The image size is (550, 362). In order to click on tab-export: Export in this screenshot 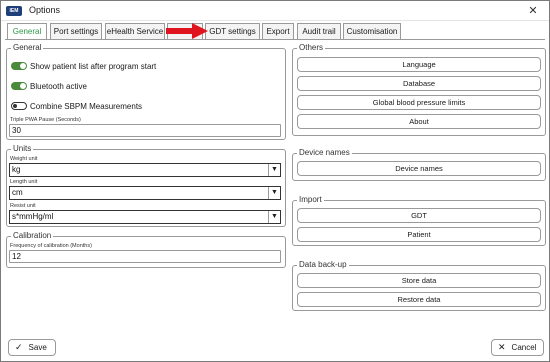, I will do `click(278, 31)`.